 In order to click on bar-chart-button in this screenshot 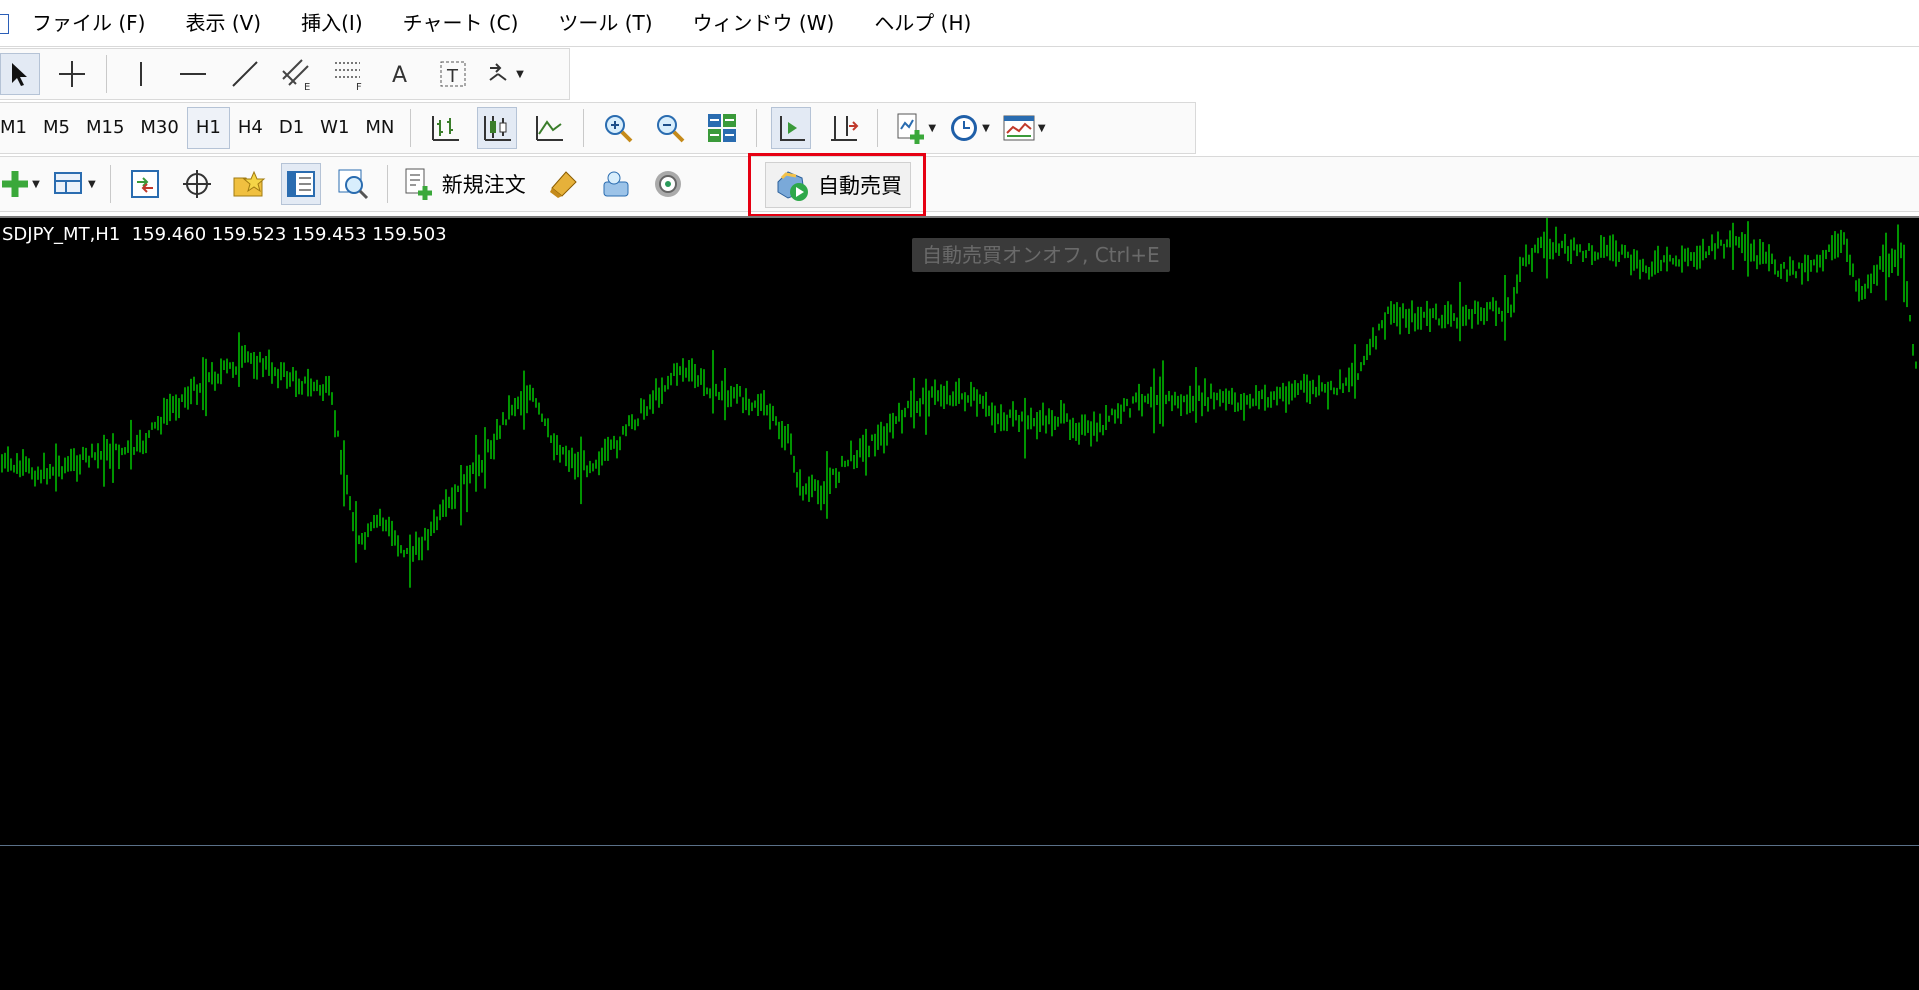, I will do `click(445, 128)`.